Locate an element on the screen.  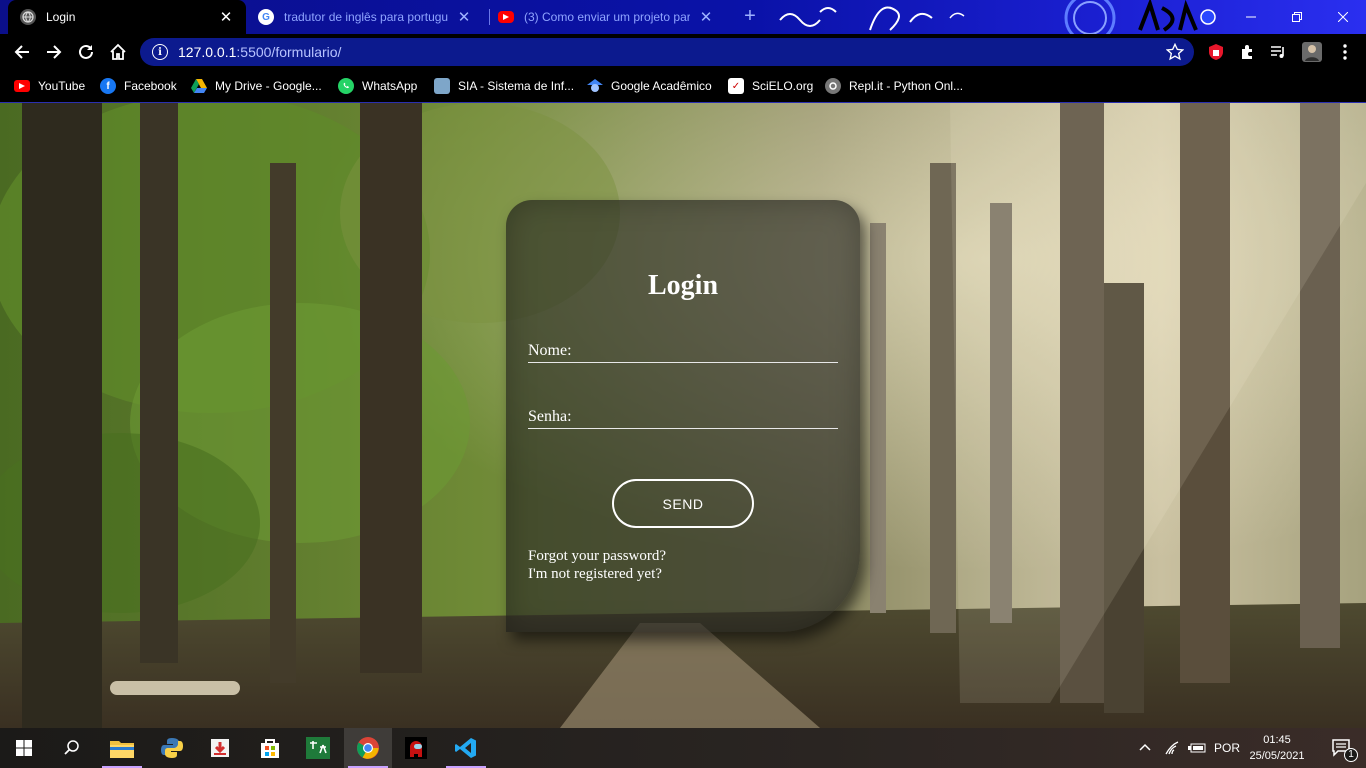
bookmark-label: Facebook is located at coordinates (150, 86).